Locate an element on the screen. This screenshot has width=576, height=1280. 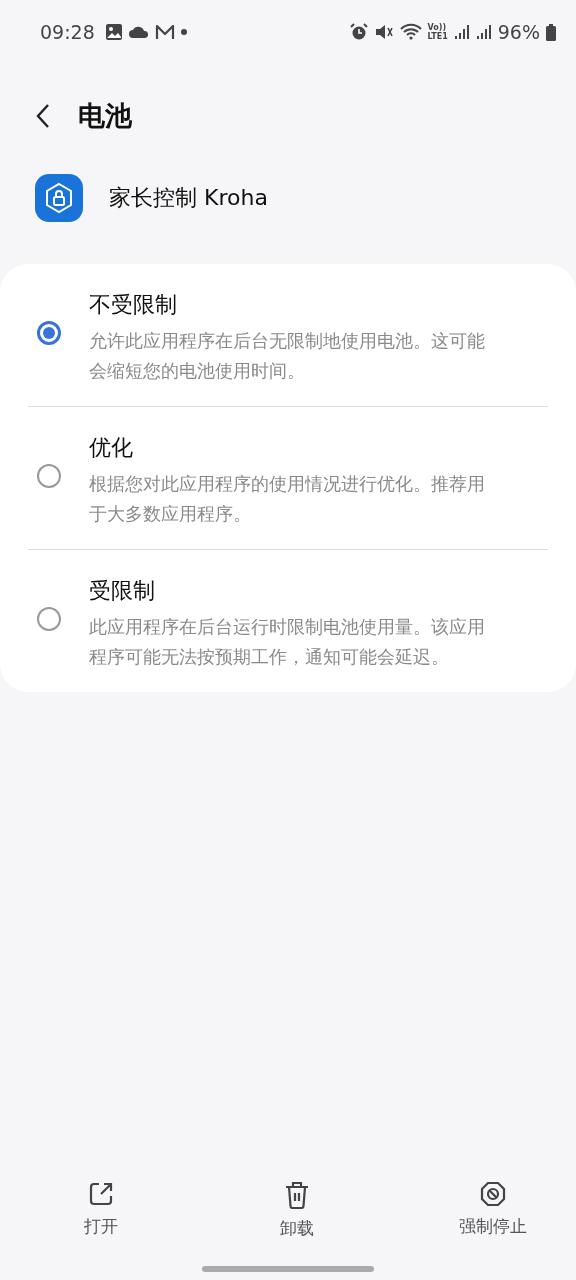
wifi-icon is located at coordinates (410, 32).